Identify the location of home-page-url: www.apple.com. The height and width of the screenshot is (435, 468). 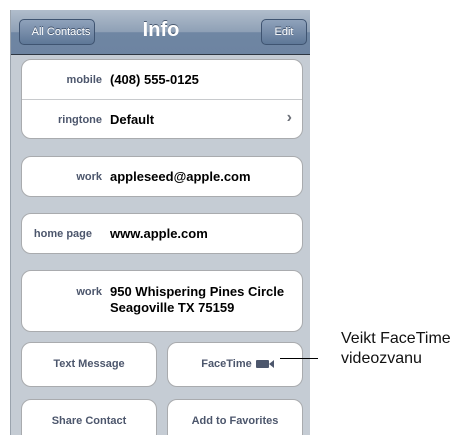
(159, 233).